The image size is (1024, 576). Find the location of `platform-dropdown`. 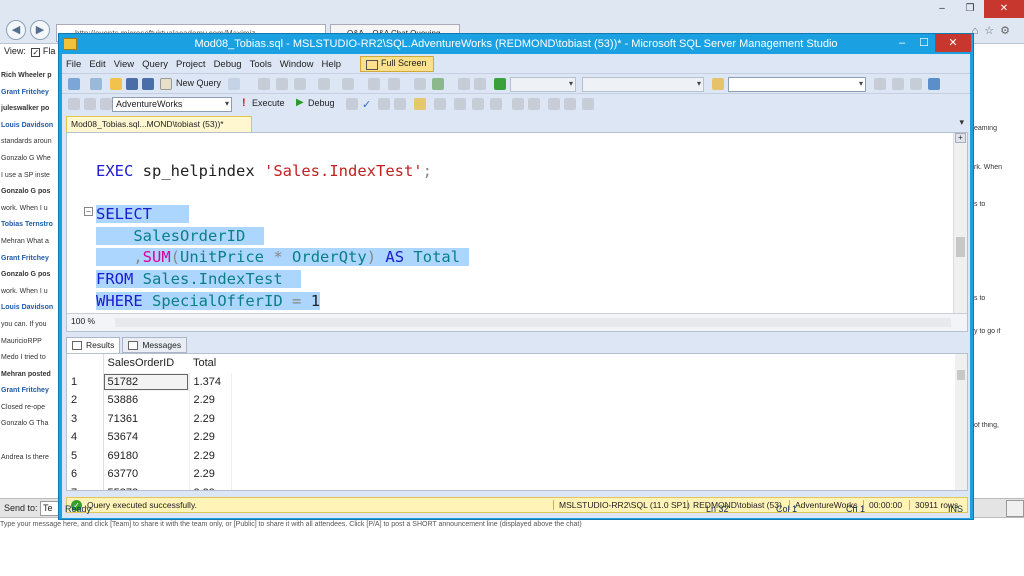

platform-dropdown is located at coordinates (643, 84).